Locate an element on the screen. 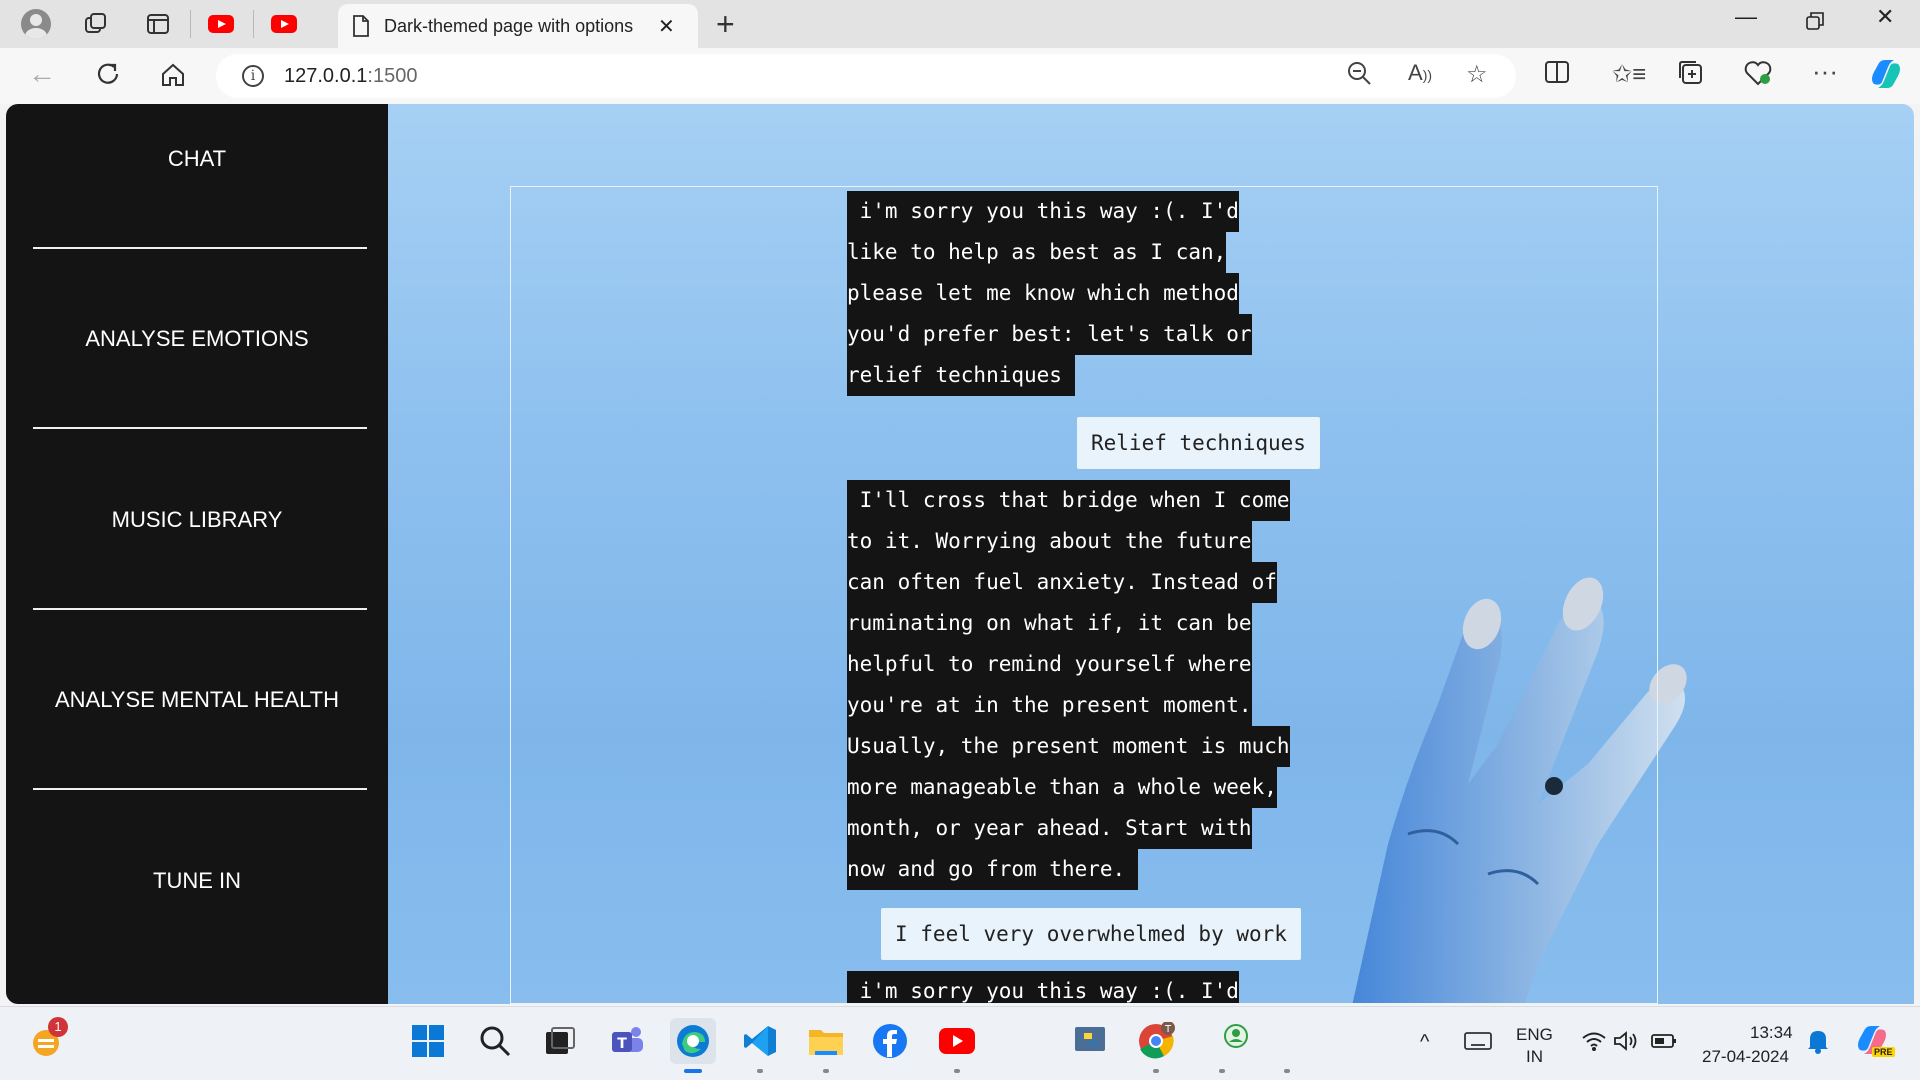  url-port: :1500 is located at coordinates (392, 75).